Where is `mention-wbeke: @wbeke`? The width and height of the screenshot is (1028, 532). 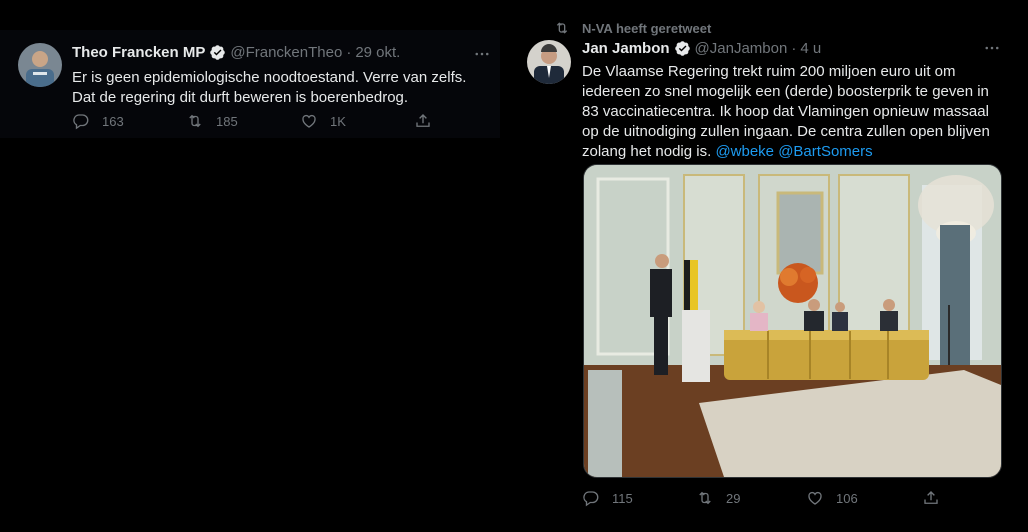 mention-wbeke: @wbeke is located at coordinates (744, 151).